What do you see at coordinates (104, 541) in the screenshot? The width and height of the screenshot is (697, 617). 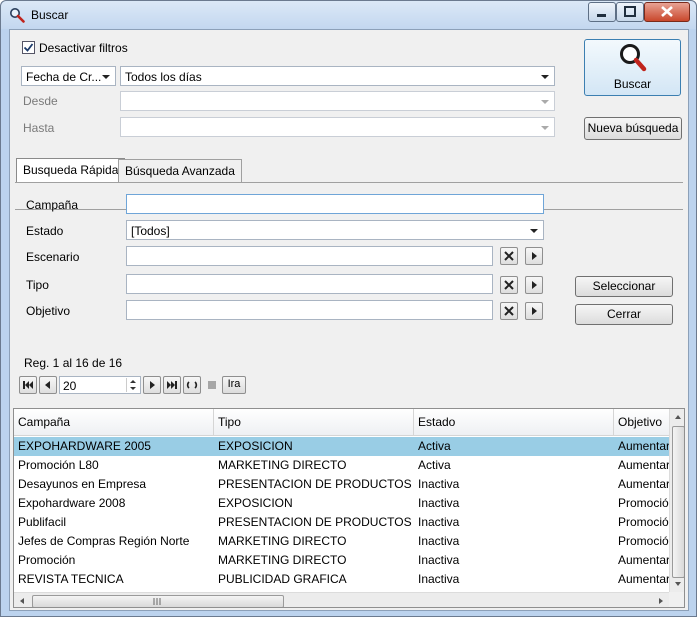 I see `cell-campaign: Jefes de Compras Región Norte` at bounding box center [104, 541].